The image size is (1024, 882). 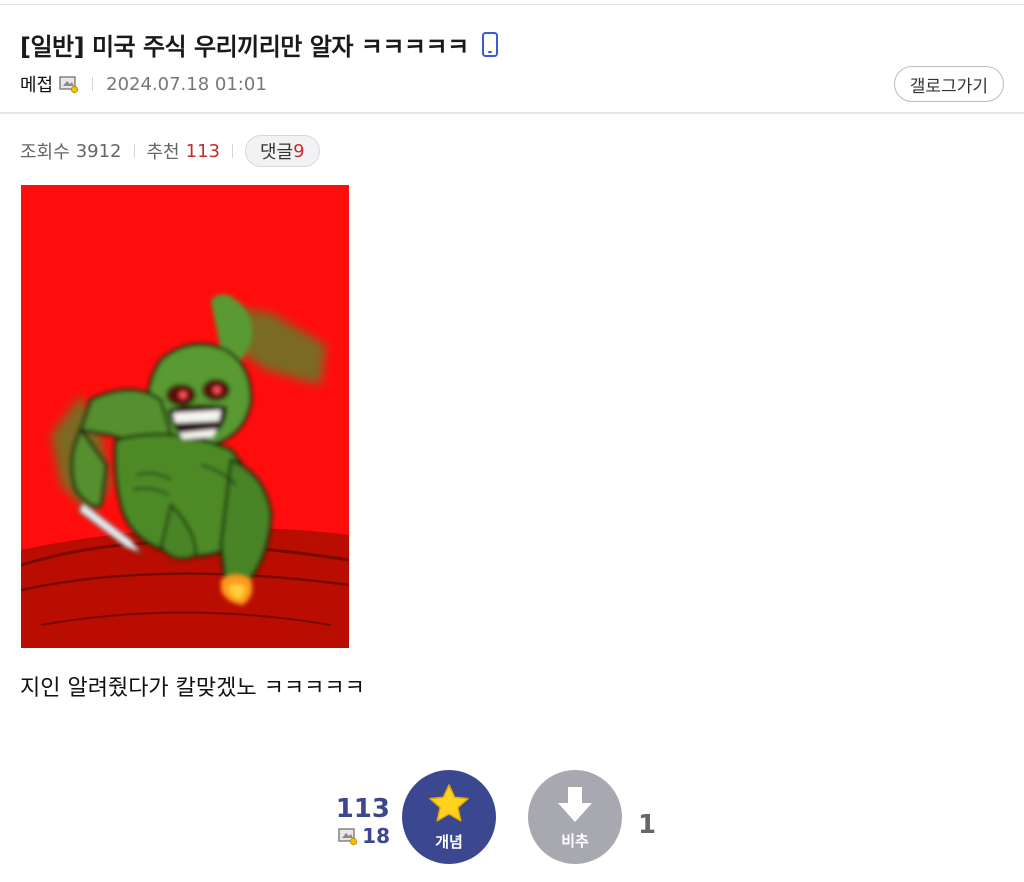 I want to click on header-divider, so click(x=512, y=113).